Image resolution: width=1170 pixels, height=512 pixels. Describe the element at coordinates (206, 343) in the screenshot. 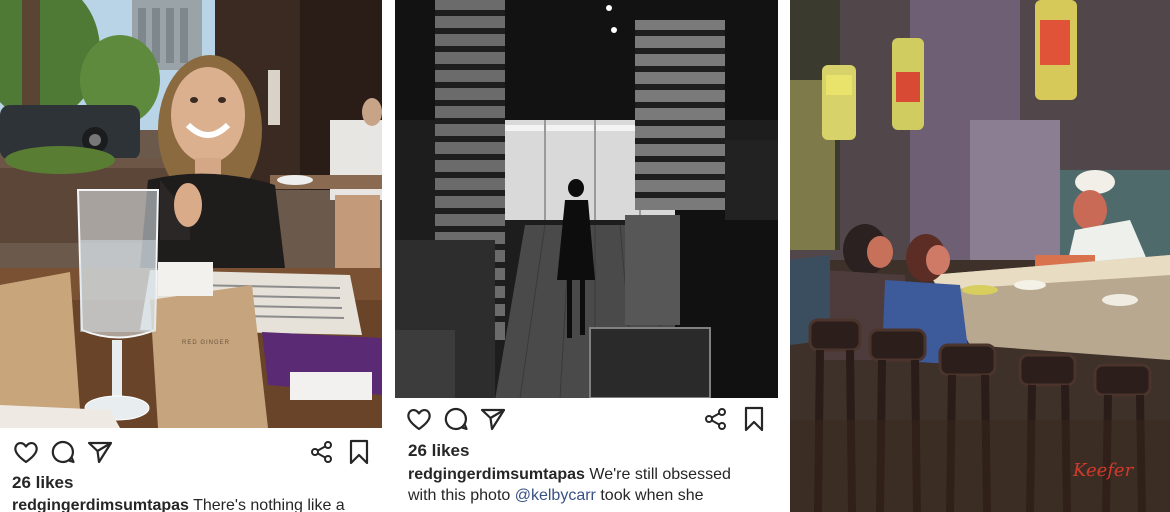

I see `menu-logo: RED GINGER` at that location.